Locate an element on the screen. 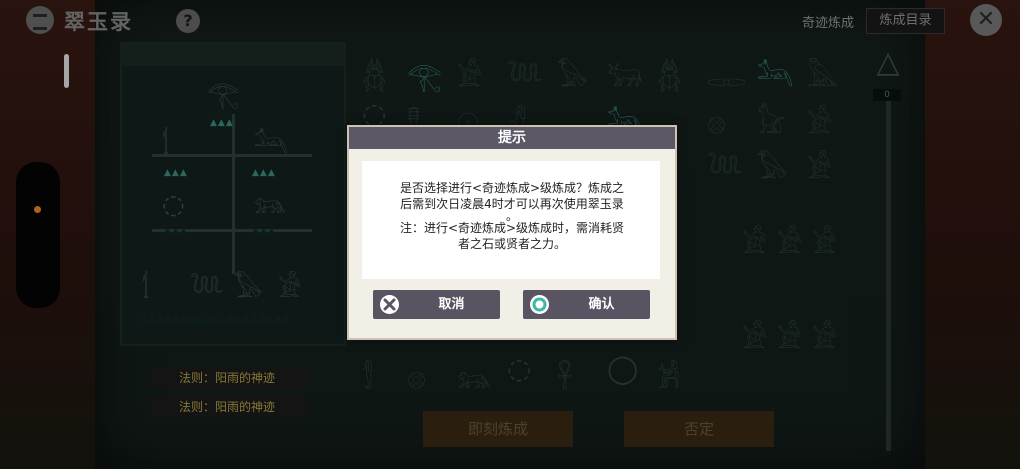 This screenshot has width=1020, height=469. dialog-message-line: 。 is located at coordinates (511, 216).